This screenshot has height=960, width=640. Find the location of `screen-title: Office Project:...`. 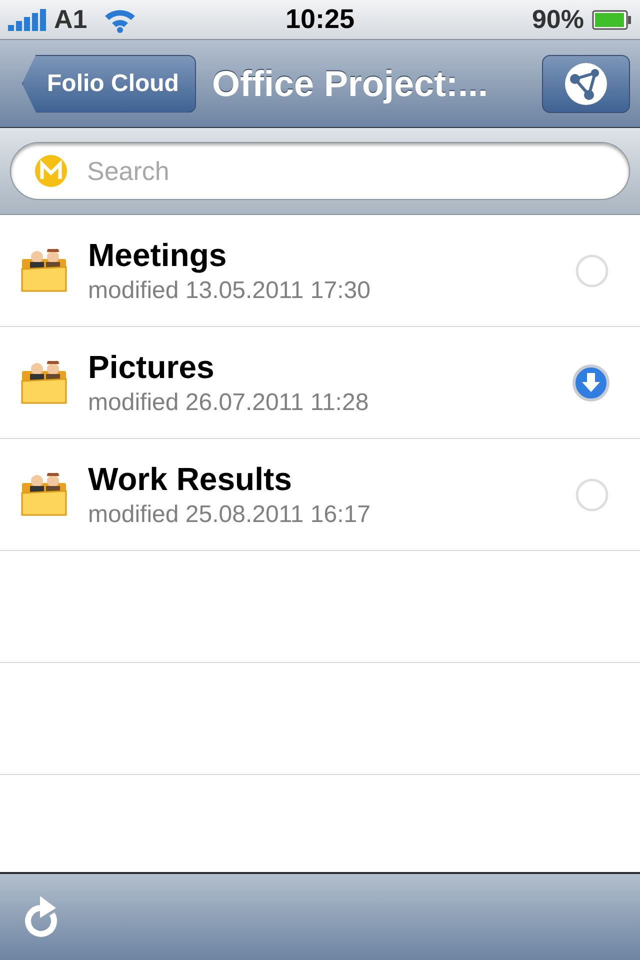

screen-title: Office Project:... is located at coordinates (350, 84).